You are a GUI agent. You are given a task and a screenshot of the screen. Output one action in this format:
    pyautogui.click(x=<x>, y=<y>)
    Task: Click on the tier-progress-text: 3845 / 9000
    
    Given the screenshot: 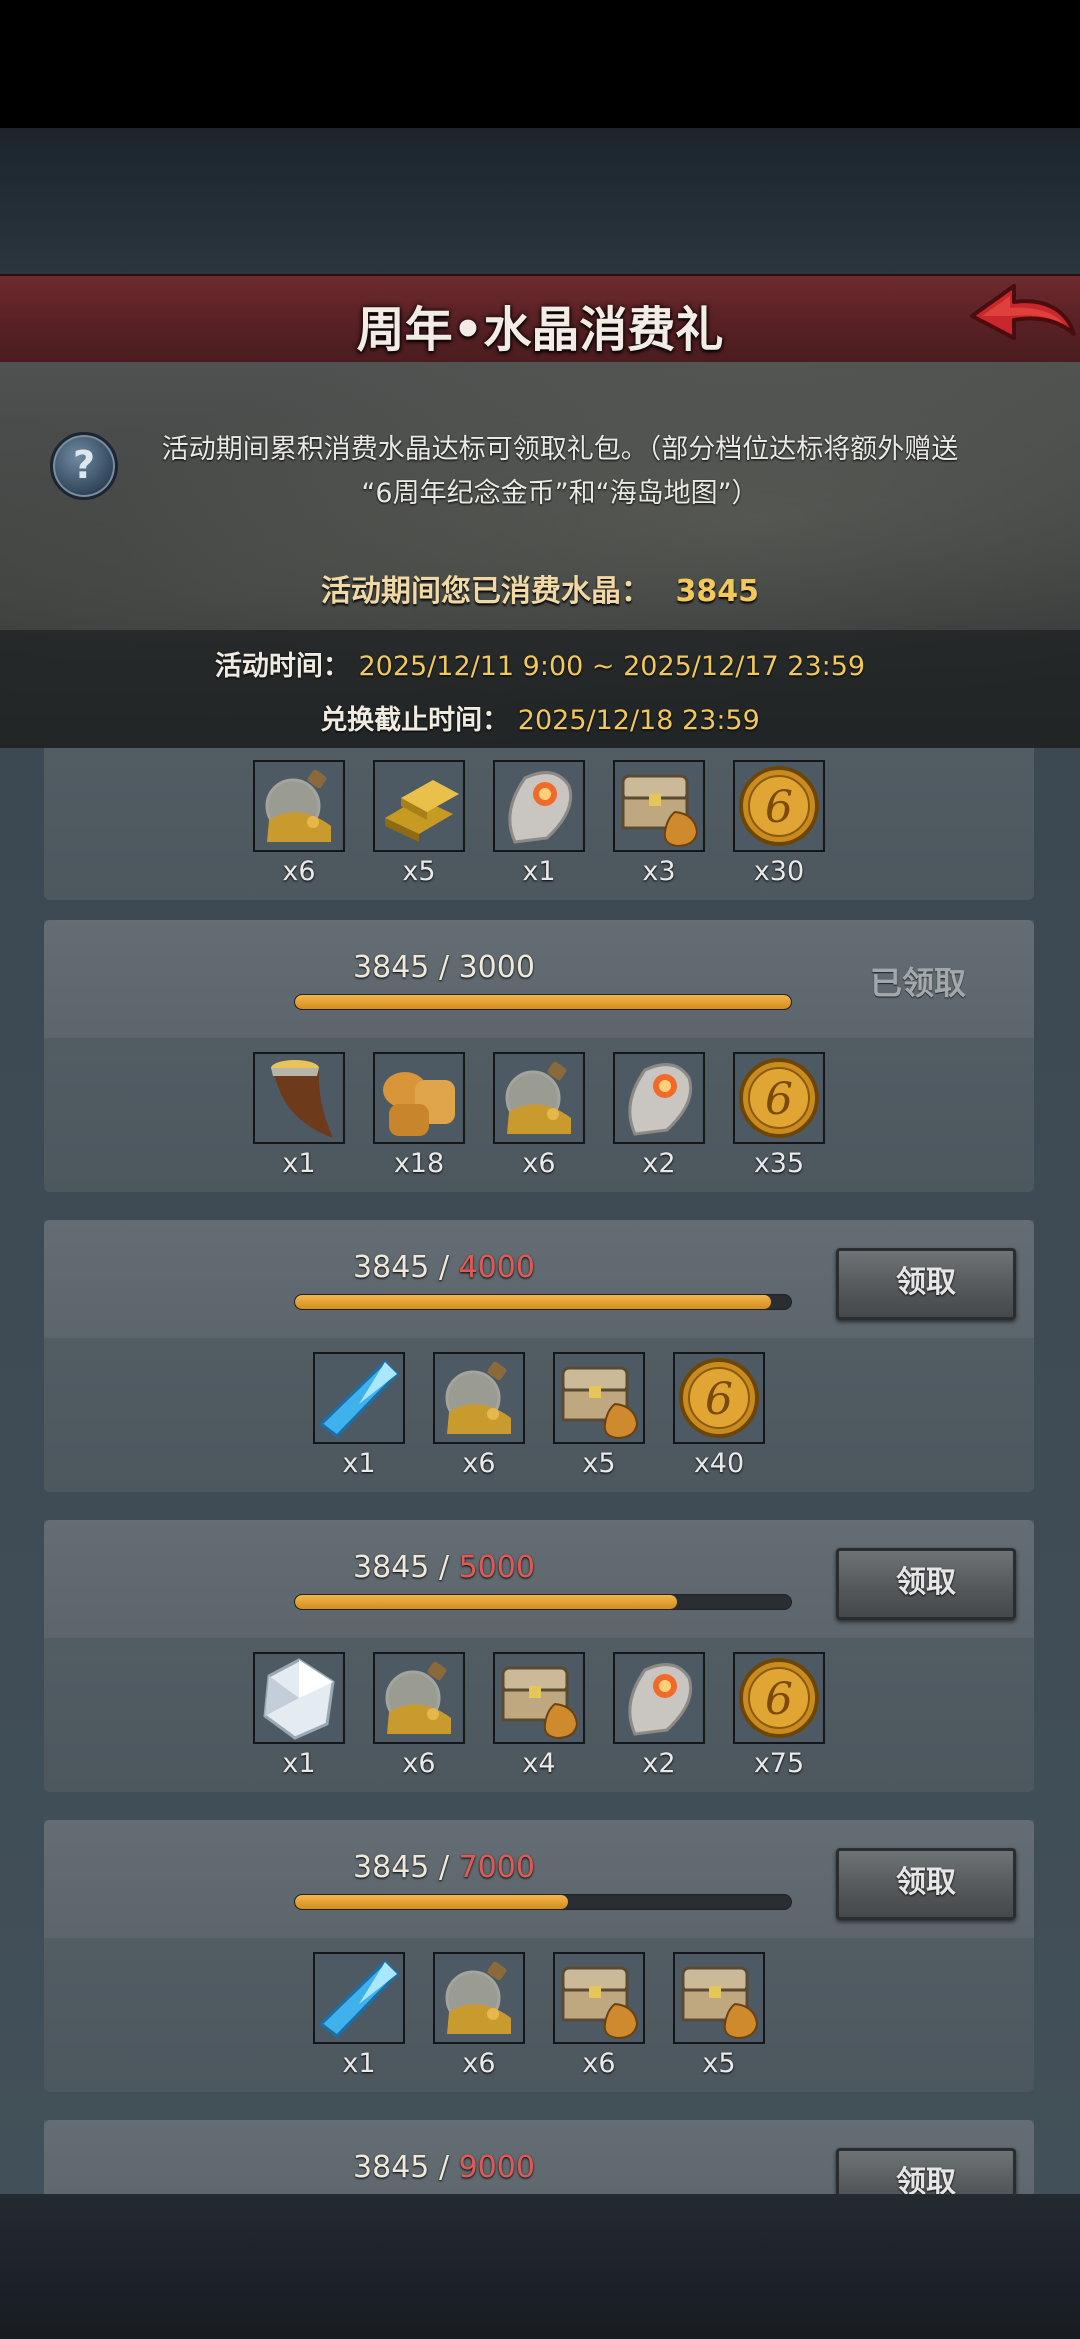 What is the action you would take?
    pyautogui.click(x=444, y=2167)
    